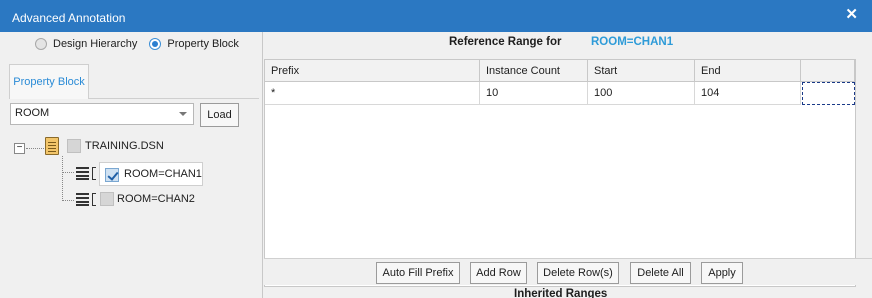  What do you see at coordinates (641, 71) in the screenshot?
I see `column-header-start: Start` at bounding box center [641, 71].